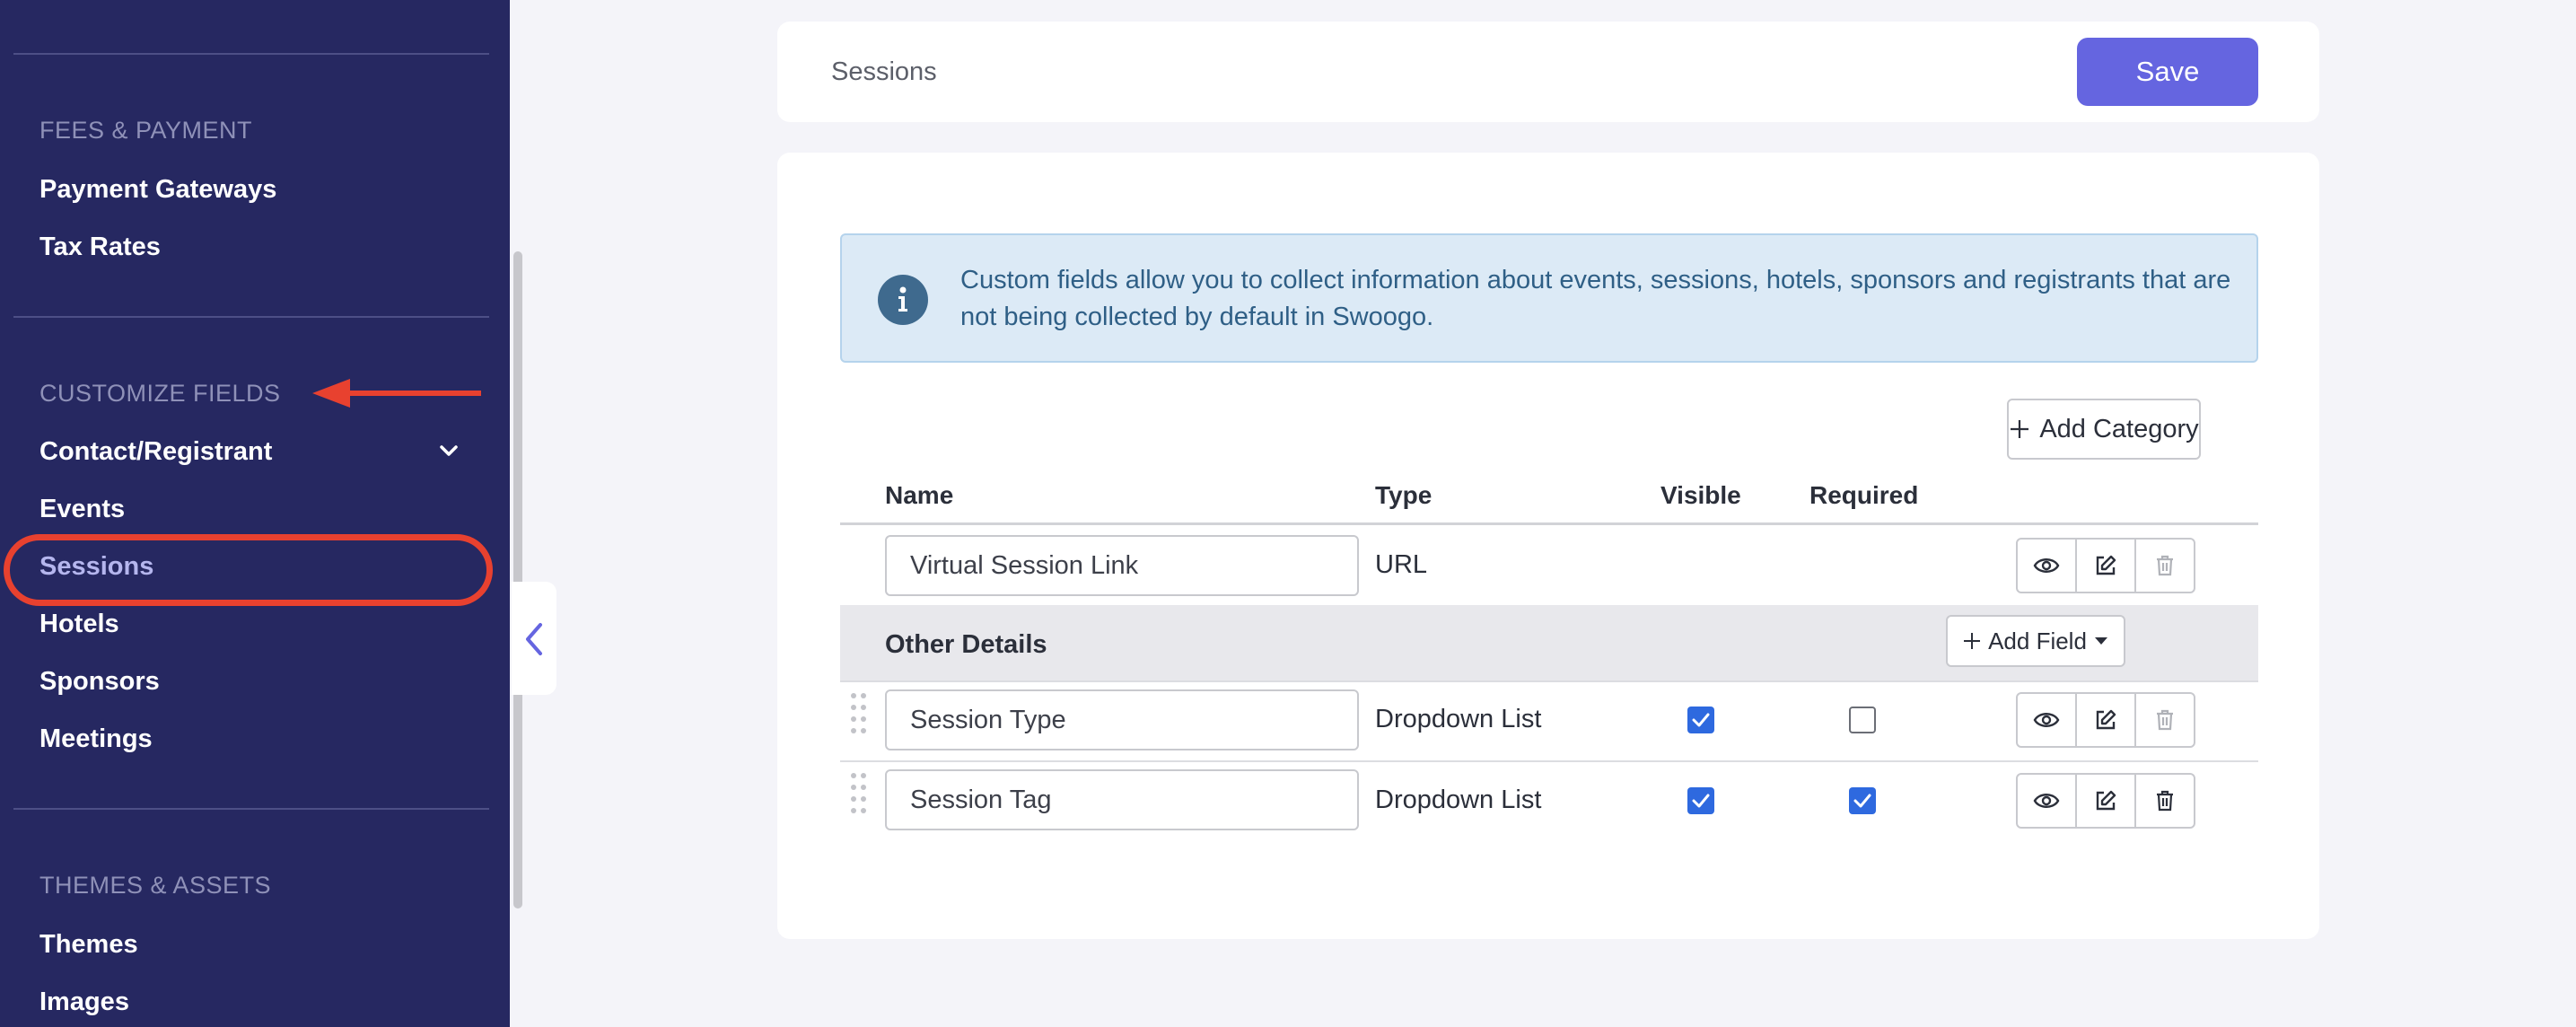  What do you see at coordinates (157, 190) in the screenshot?
I see `sidebar-item-payment-gateways: Payment Gateways` at bounding box center [157, 190].